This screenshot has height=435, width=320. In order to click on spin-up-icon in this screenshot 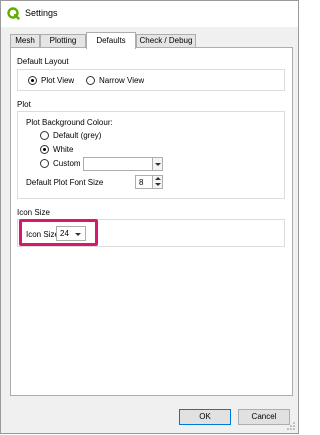, I will do `click(158, 178)`.